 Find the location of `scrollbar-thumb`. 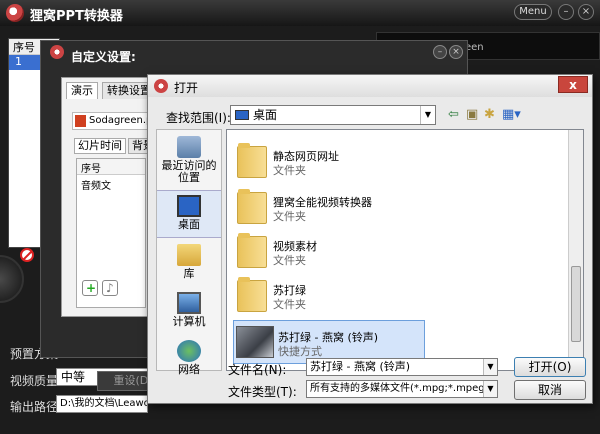

scrollbar-thumb is located at coordinates (576, 304).